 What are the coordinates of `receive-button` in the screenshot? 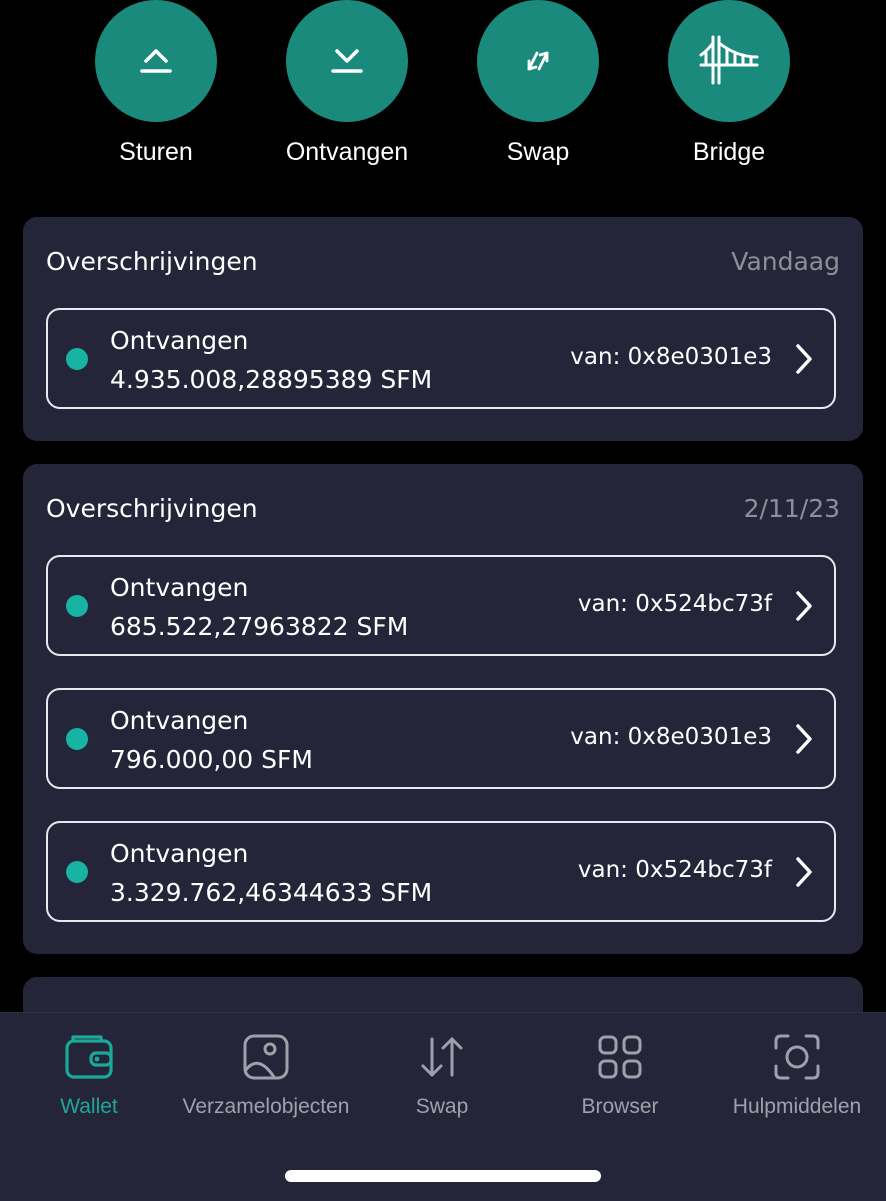 It's located at (347, 61).